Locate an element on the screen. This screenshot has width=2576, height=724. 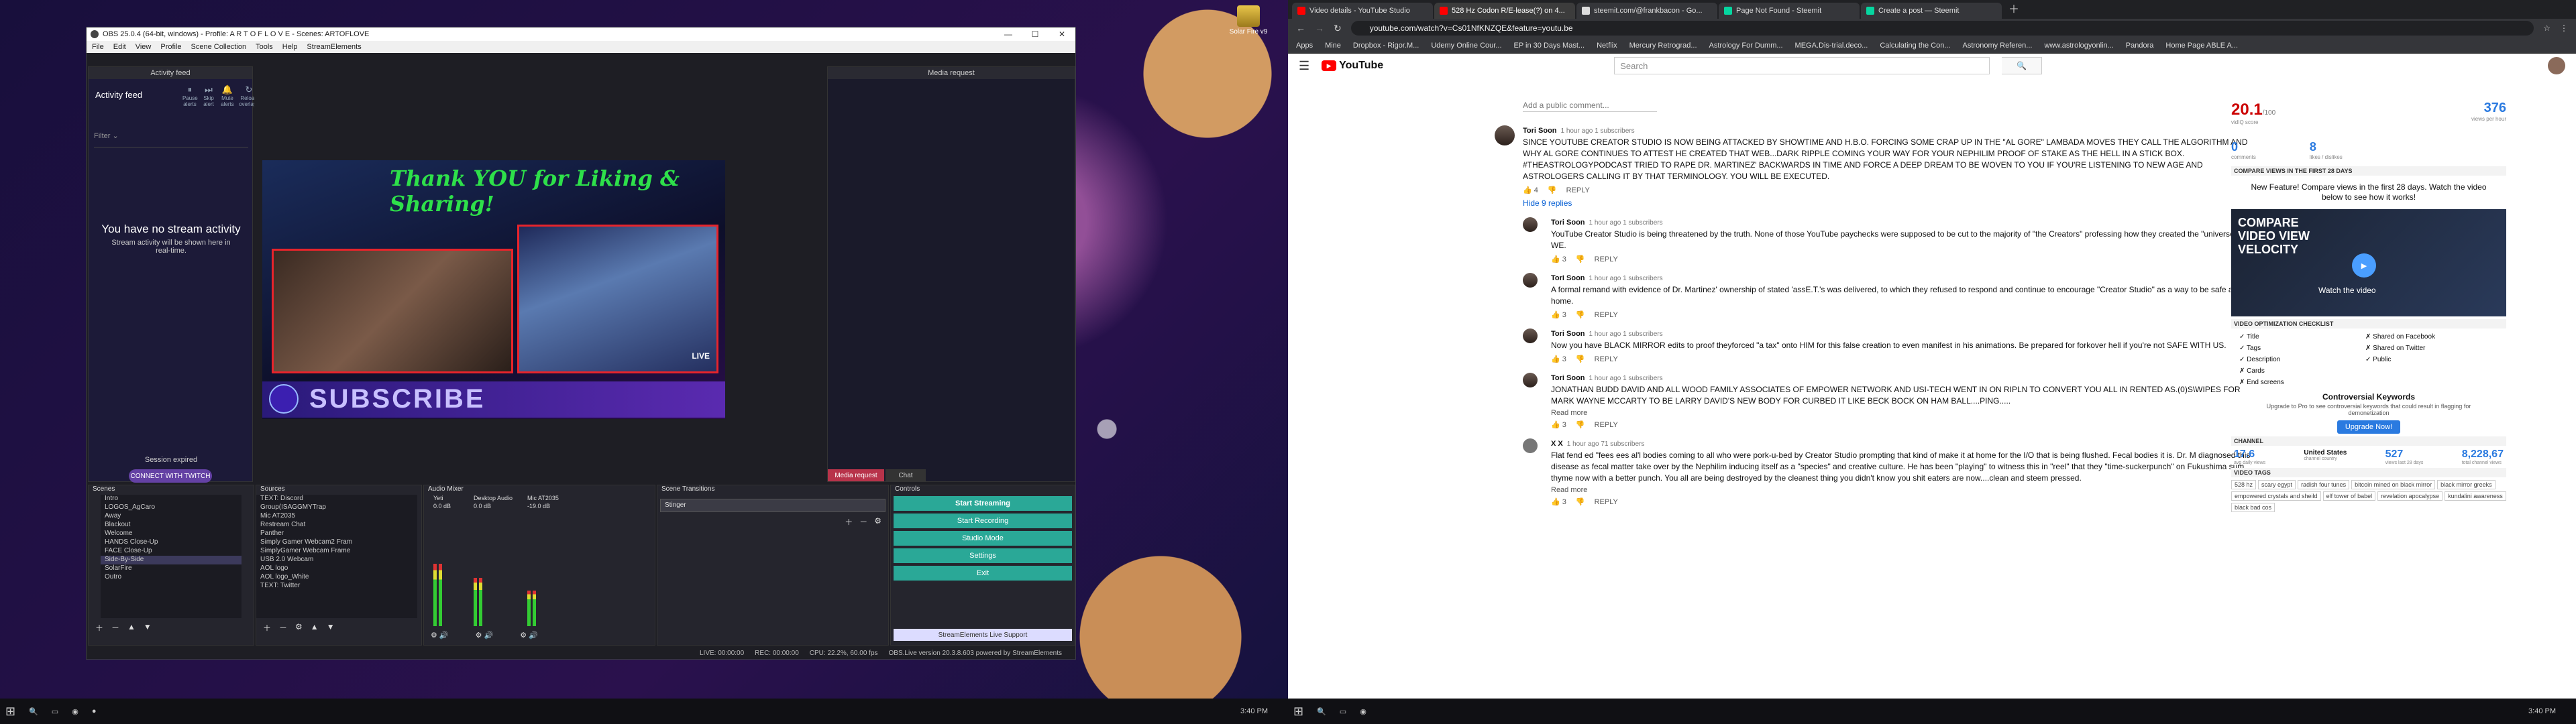
tag: scary egypt is located at coordinates (2277, 484).